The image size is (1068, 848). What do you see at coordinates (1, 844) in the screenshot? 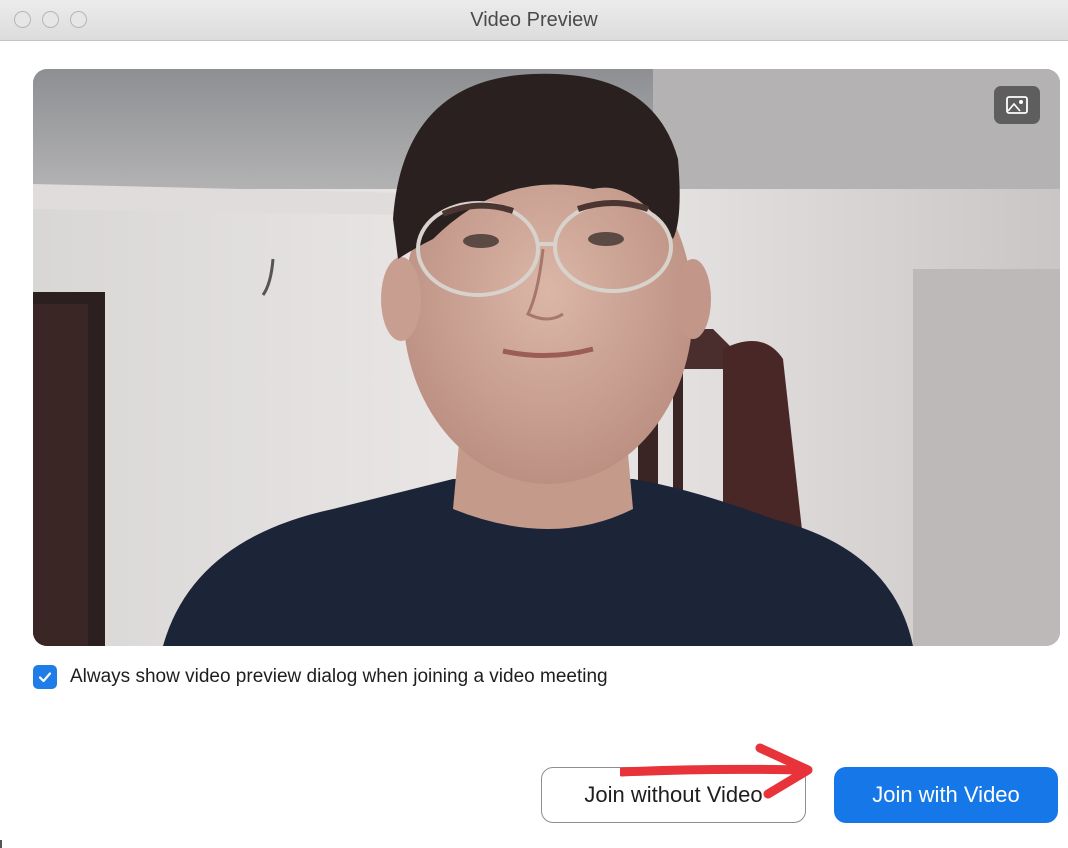
I see `edge-mark` at bounding box center [1, 844].